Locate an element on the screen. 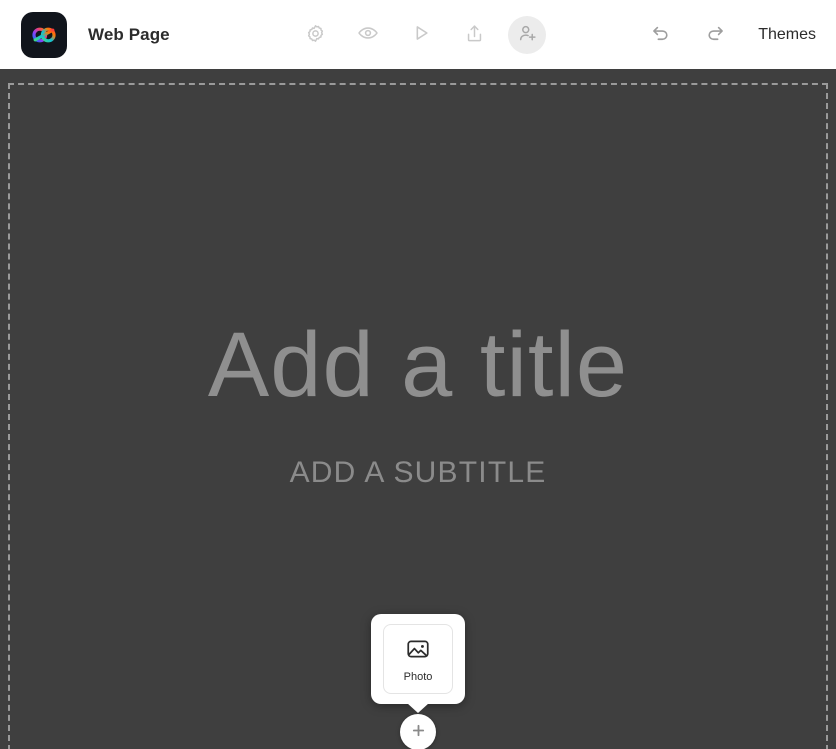 This screenshot has height=749, width=836. document-title: Web Page is located at coordinates (129, 35).